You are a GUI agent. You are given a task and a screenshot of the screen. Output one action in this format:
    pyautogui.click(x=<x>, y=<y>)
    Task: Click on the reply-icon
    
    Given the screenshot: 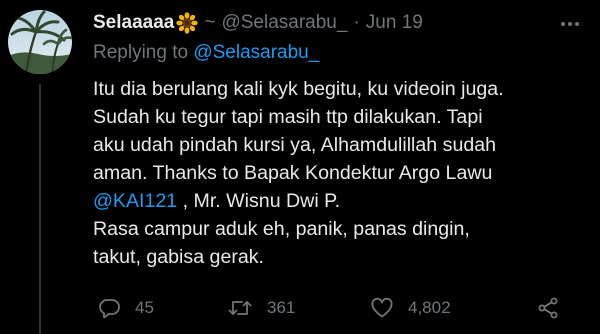 What is the action you would take?
    pyautogui.click(x=109, y=308)
    